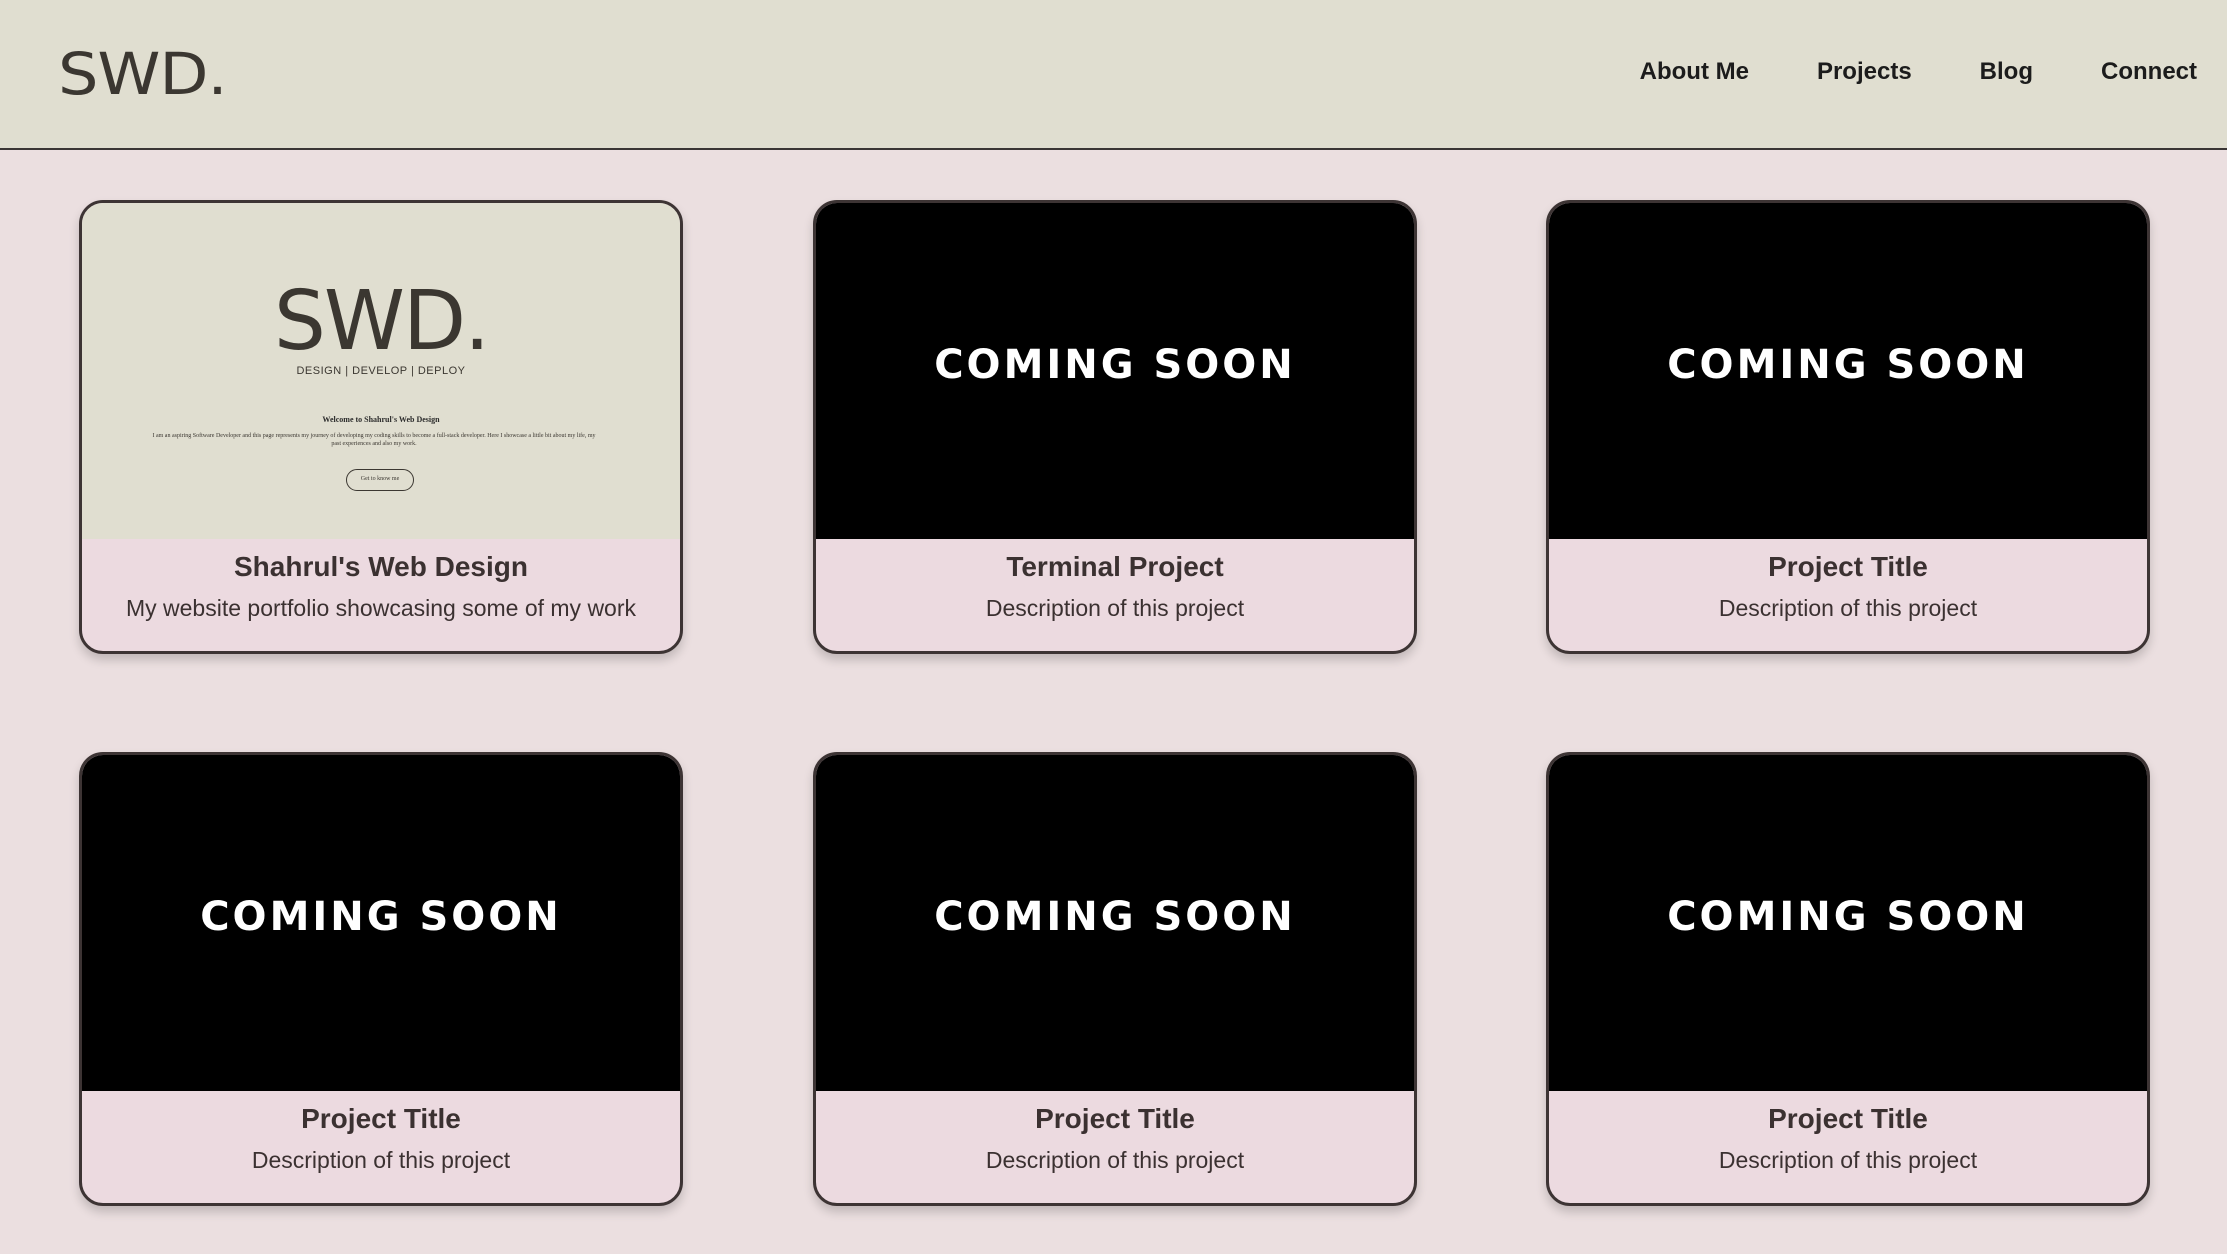 This screenshot has height=1254, width=2227. Describe the element at coordinates (380, 480) in the screenshot. I see `preview-cta-button: Get to know me` at that location.